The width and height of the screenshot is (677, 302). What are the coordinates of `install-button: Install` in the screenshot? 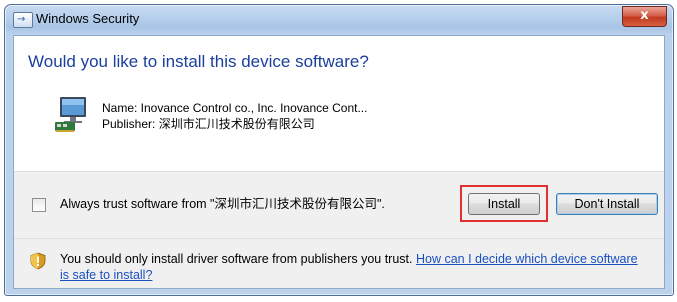 It's located at (504, 204).